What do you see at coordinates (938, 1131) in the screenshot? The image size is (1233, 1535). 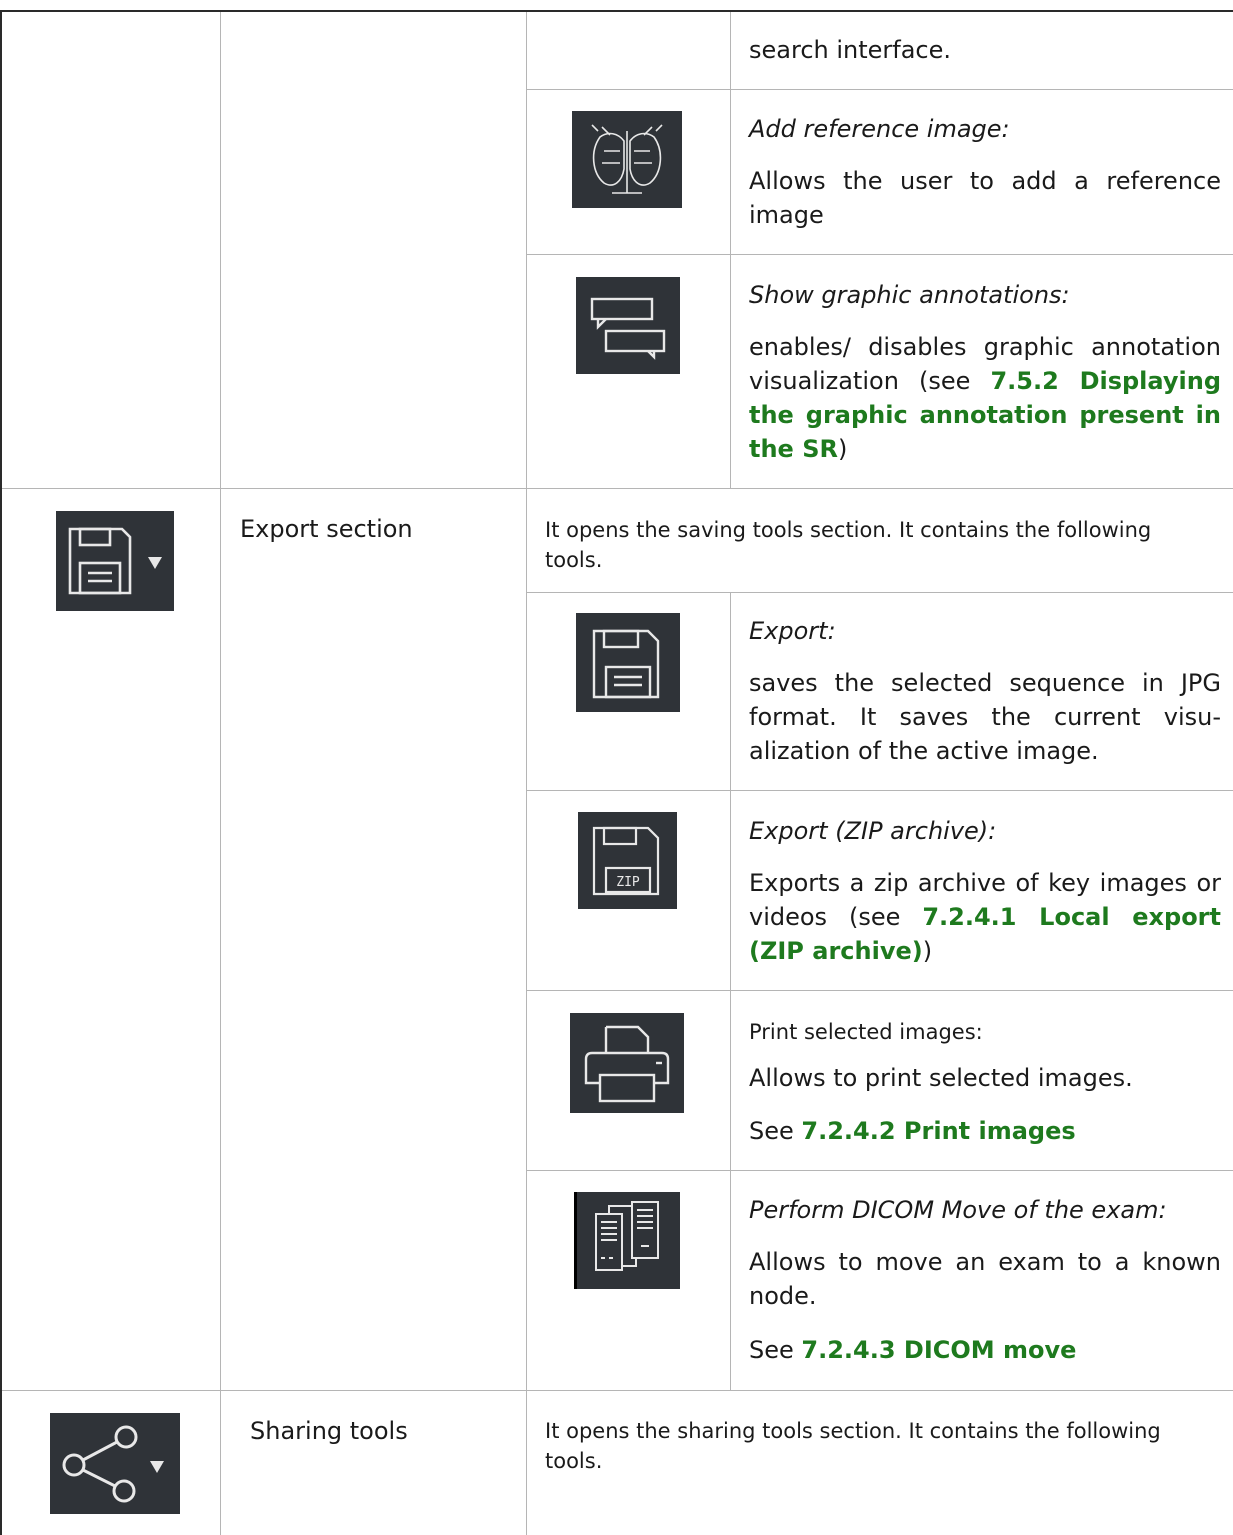 I see `print-link: 7.2.4.2 Print images` at bounding box center [938, 1131].